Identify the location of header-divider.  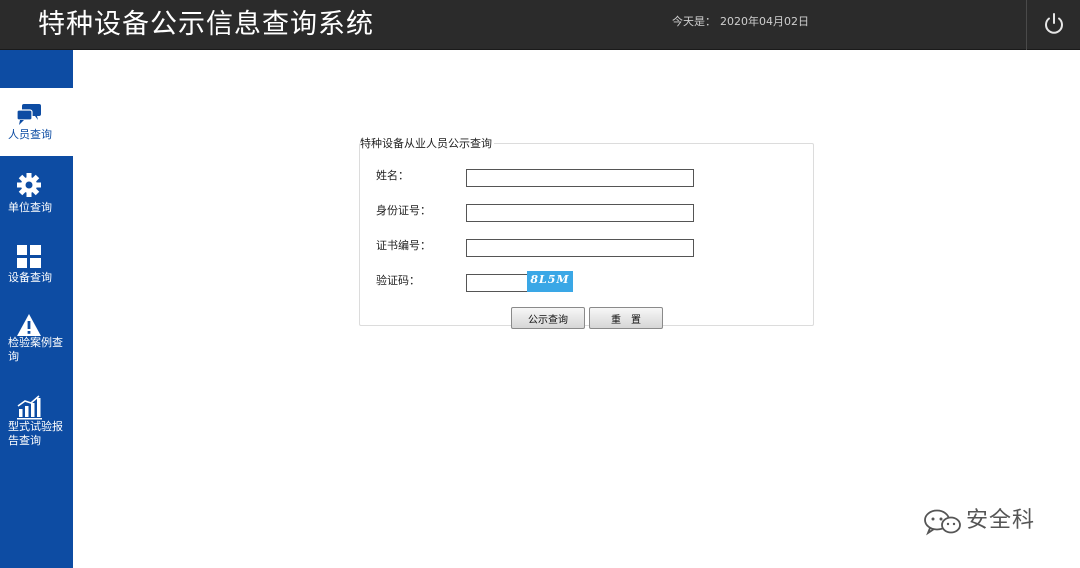
(1026, 25).